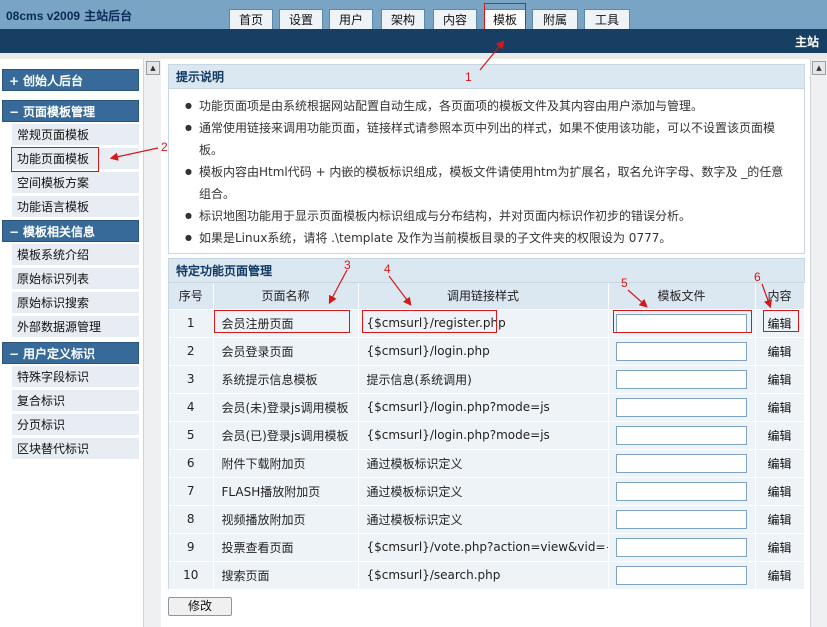 The height and width of the screenshot is (627, 827). Describe the element at coordinates (251, 19) in the screenshot. I see `nav-tab-home: 首页` at that location.